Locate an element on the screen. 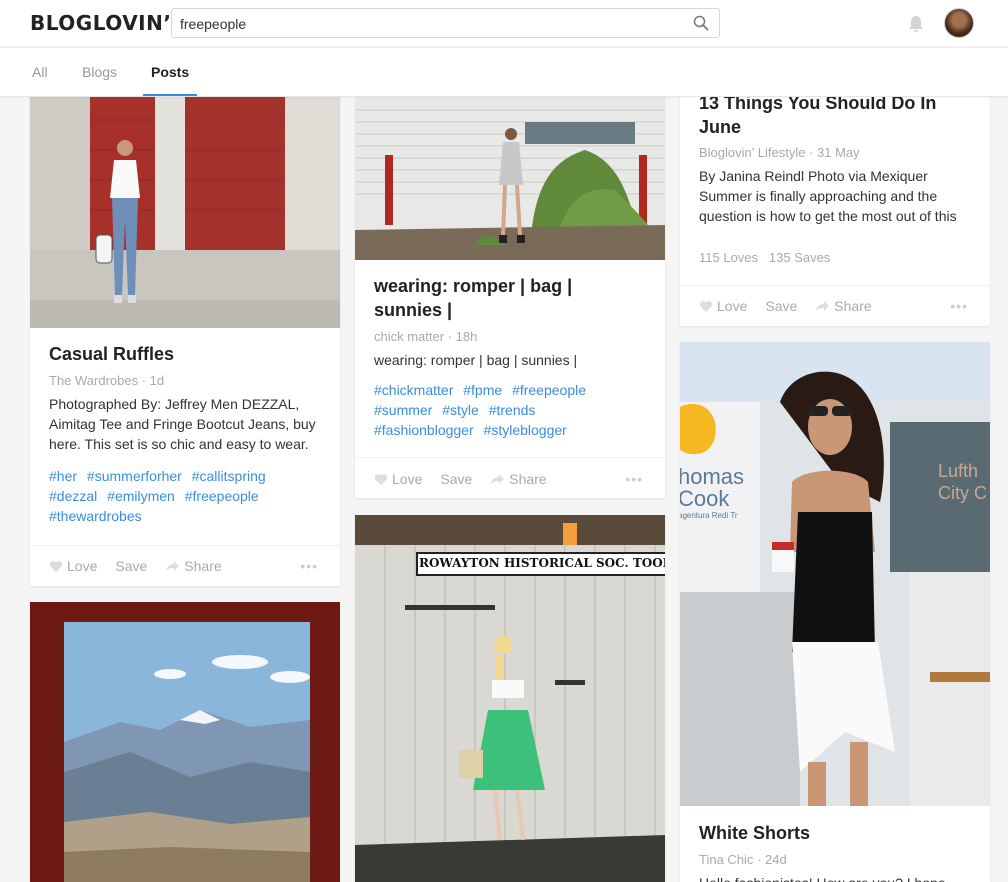 The image size is (1008, 882). logo: BLOGLOVIN’ is located at coordinates (100, 23).